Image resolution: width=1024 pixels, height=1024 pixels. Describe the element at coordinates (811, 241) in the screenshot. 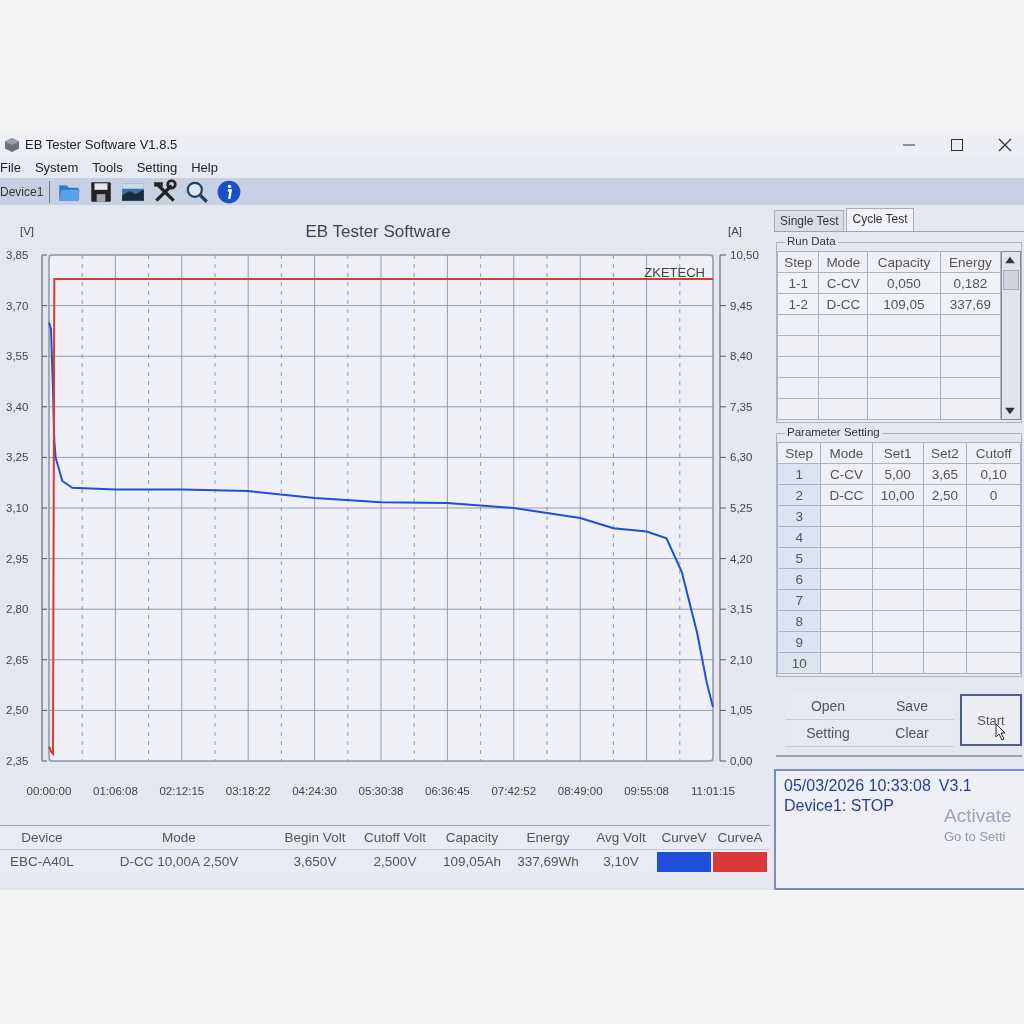

I see `group-title: Run Data` at that location.